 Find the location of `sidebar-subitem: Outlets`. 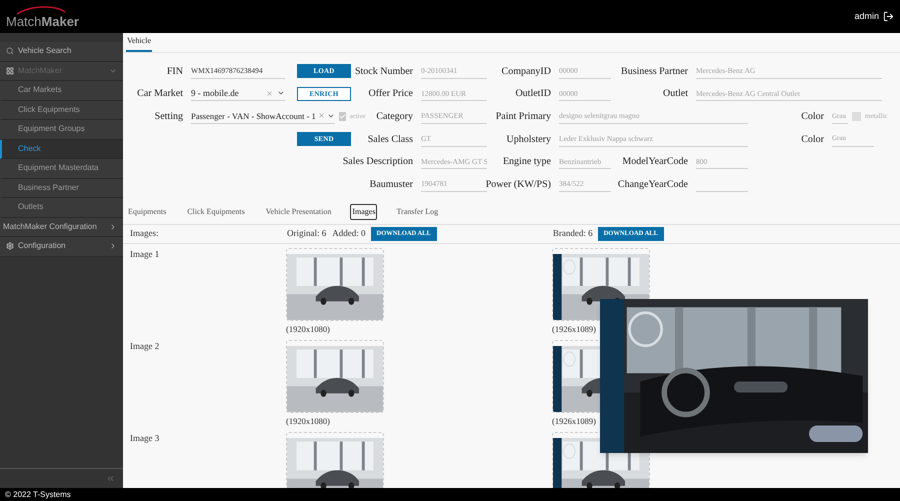

sidebar-subitem: Outlets is located at coordinates (61, 208).